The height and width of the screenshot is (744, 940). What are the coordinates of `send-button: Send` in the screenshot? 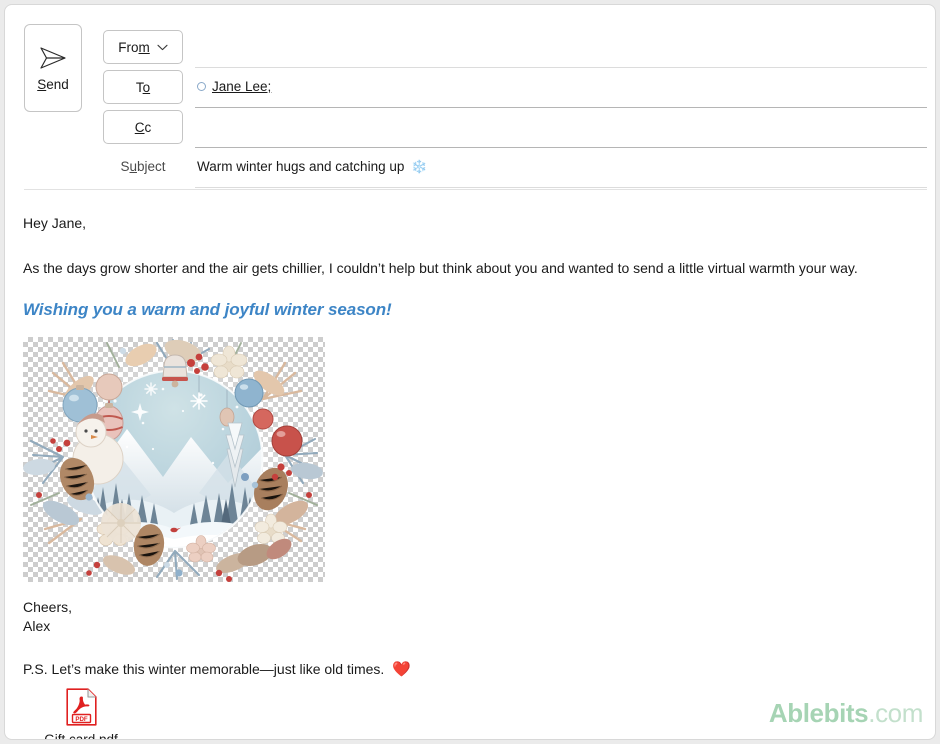 It's located at (53, 68).